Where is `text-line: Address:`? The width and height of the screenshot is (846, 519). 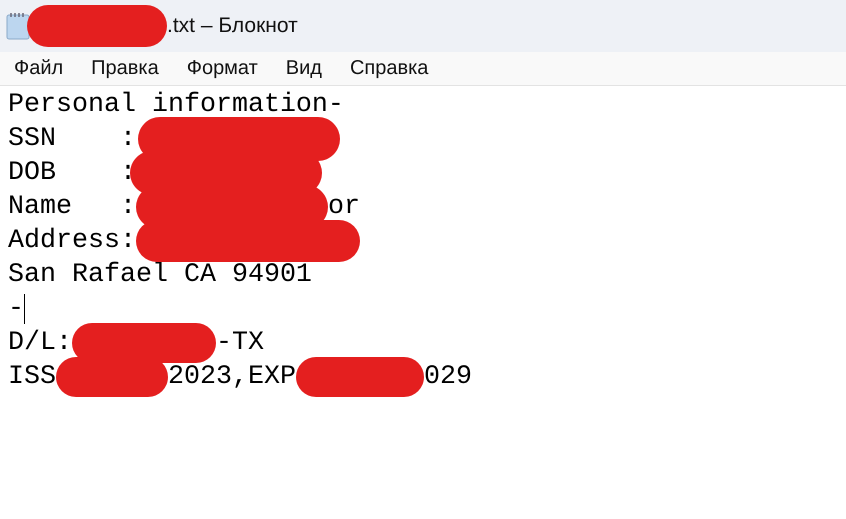
text-line: Address: is located at coordinates (72, 241).